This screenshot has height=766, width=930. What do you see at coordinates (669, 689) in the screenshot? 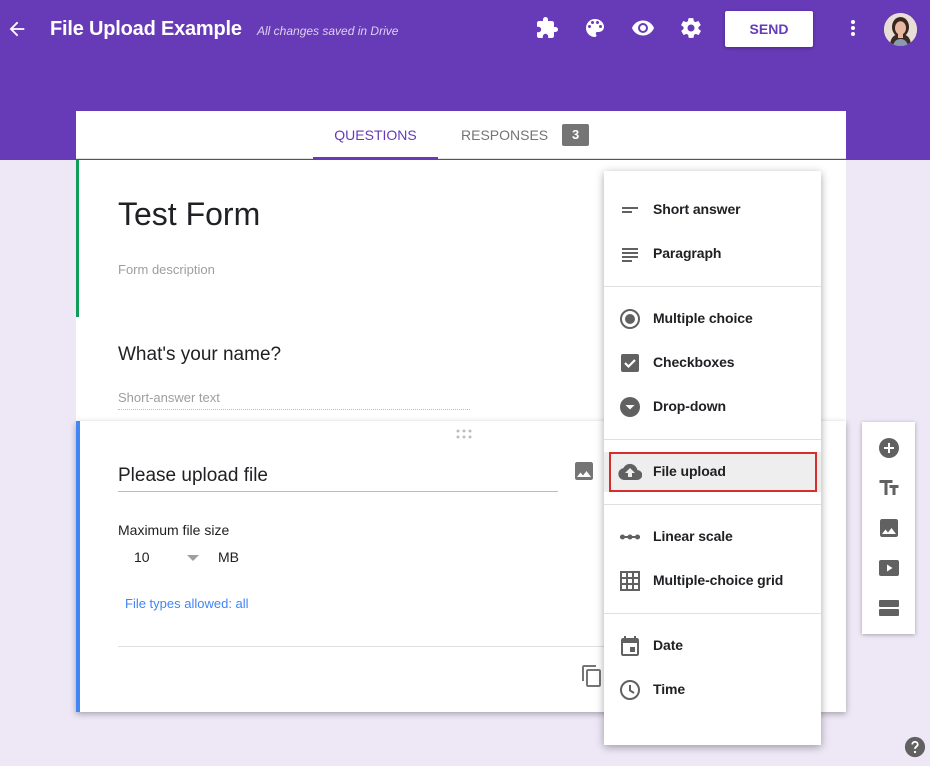
I see `menu-item-label: Time` at bounding box center [669, 689].